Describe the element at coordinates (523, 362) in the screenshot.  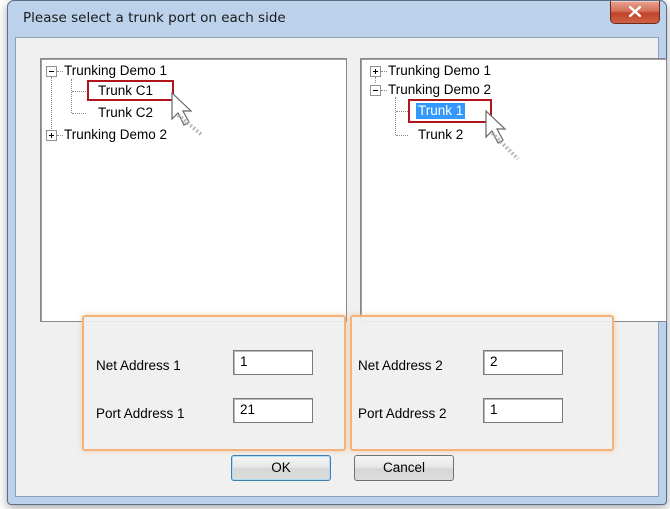
I see `net-address-2-field: 2` at that location.